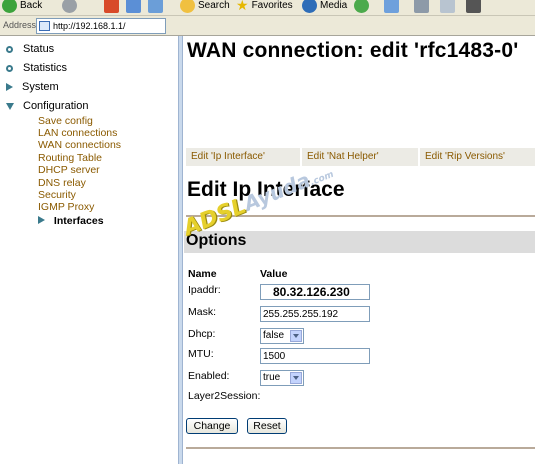 The image size is (535, 464). Describe the element at coordinates (267, 426) in the screenshot. I see `reset-button: Reset` at that location.